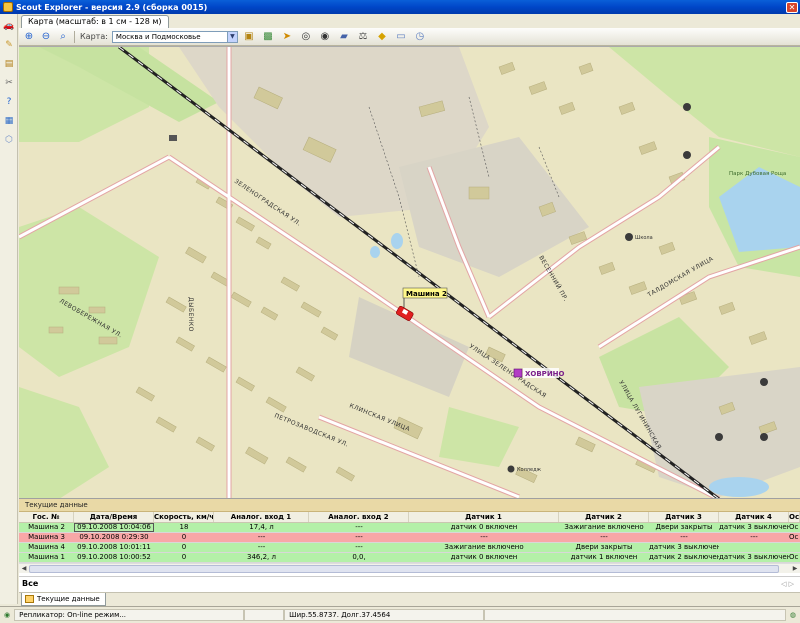 The image size is (800, 623). Describe the element at coordinates (401, 37) in the screenshot. I see `layout-icon: ▭` at that location.